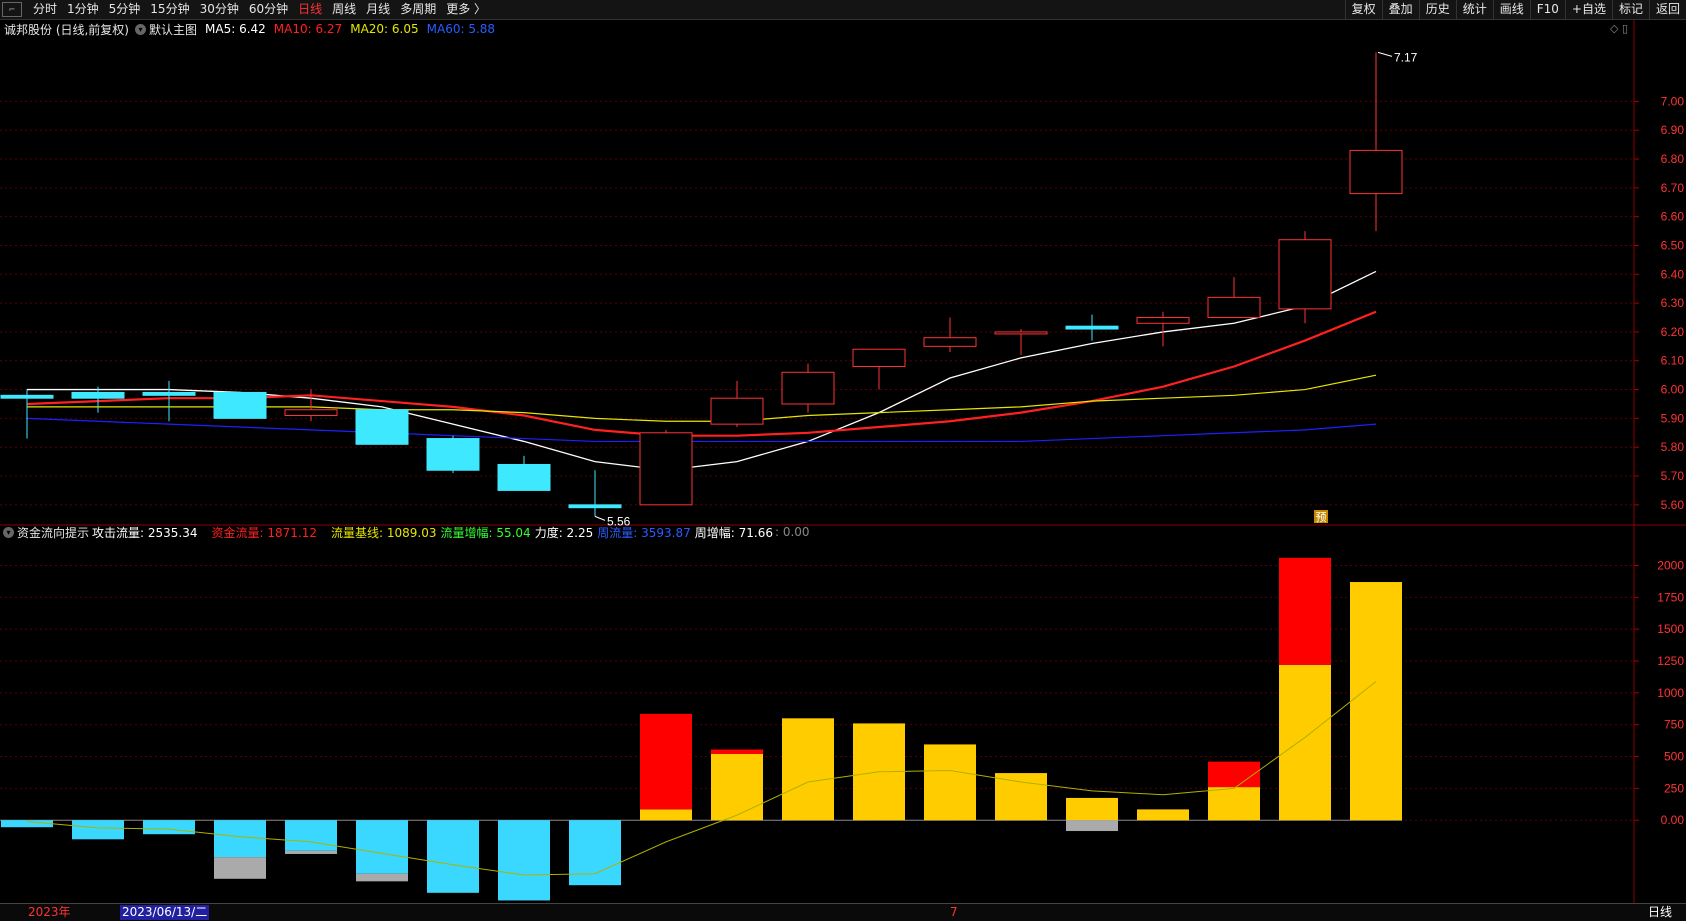 The height and width of the screenshot is (921, 1686). Describe the element at coordinates (219, 9) in the screenshot. I see `period-tab-4: 30分钟` at that location.